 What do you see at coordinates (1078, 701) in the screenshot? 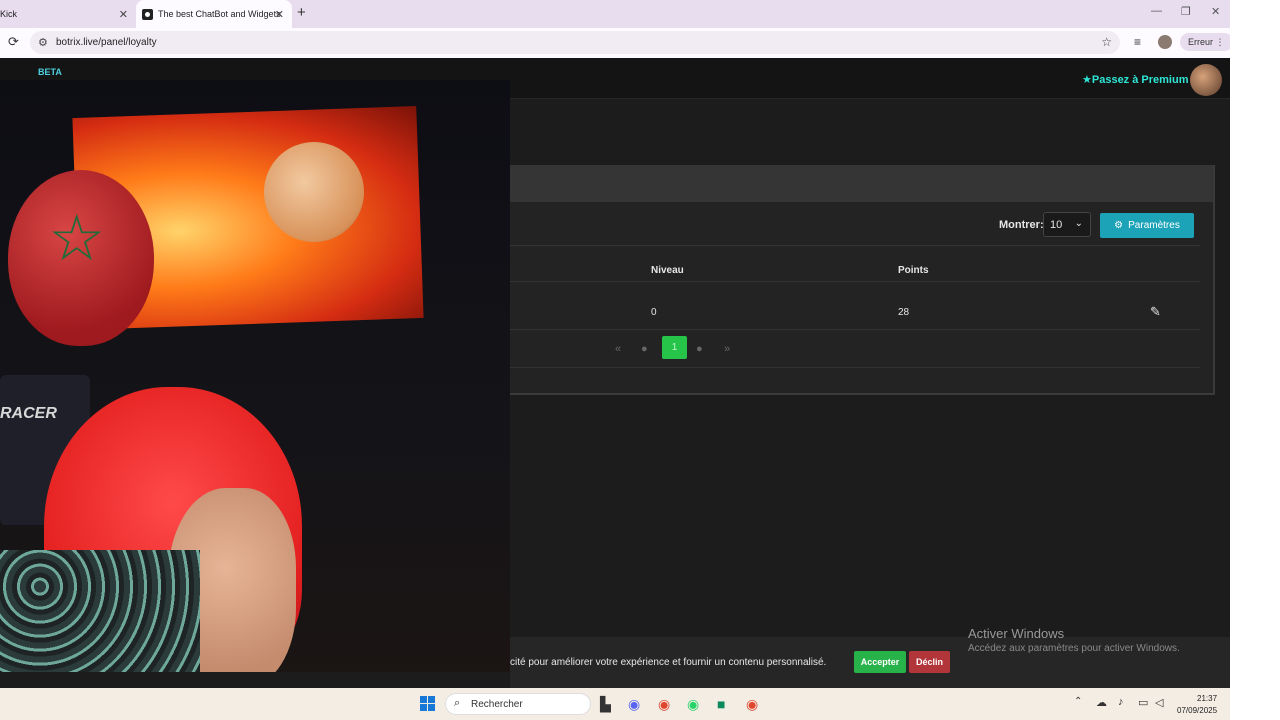
I see `chevron-up-icon: ⌃` at bounding box center [1078, 701].